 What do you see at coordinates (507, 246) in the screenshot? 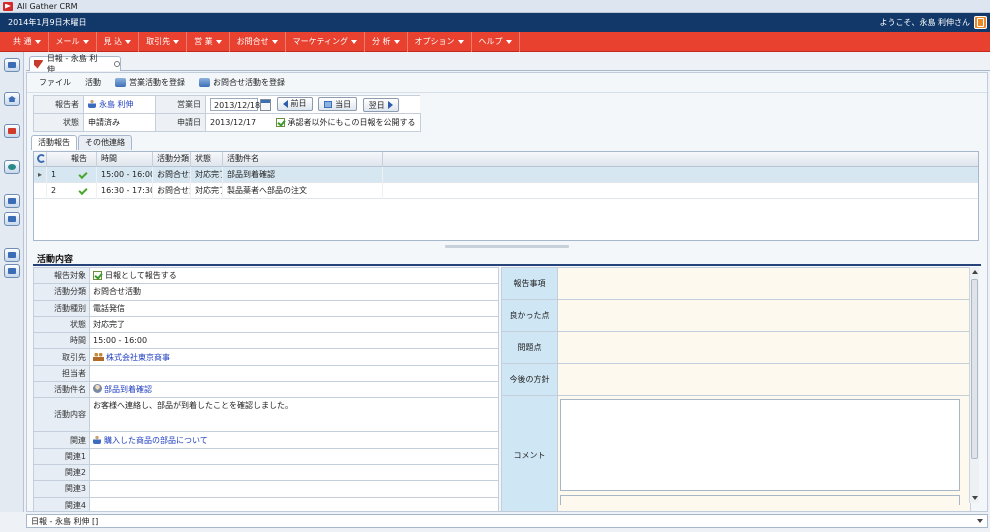
I see `splitter-handle` at bounding box center [507, 246].